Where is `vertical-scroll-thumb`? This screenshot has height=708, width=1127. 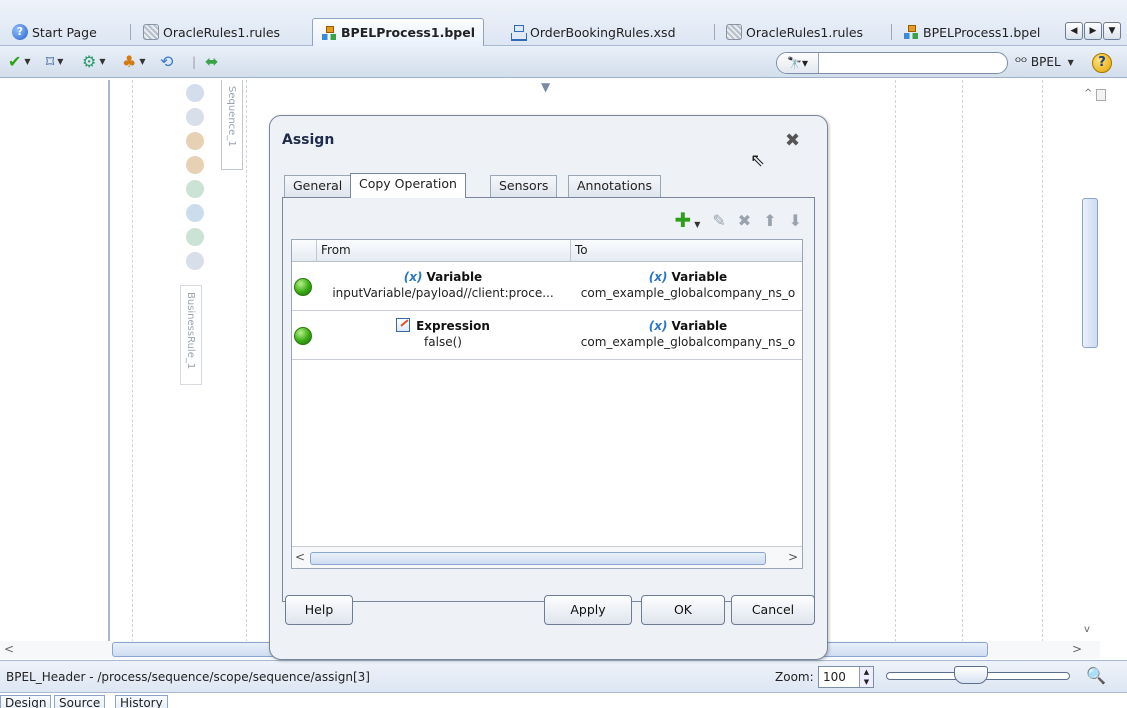
vertical-scroll-thumb is located at coordinates (1090, 273).